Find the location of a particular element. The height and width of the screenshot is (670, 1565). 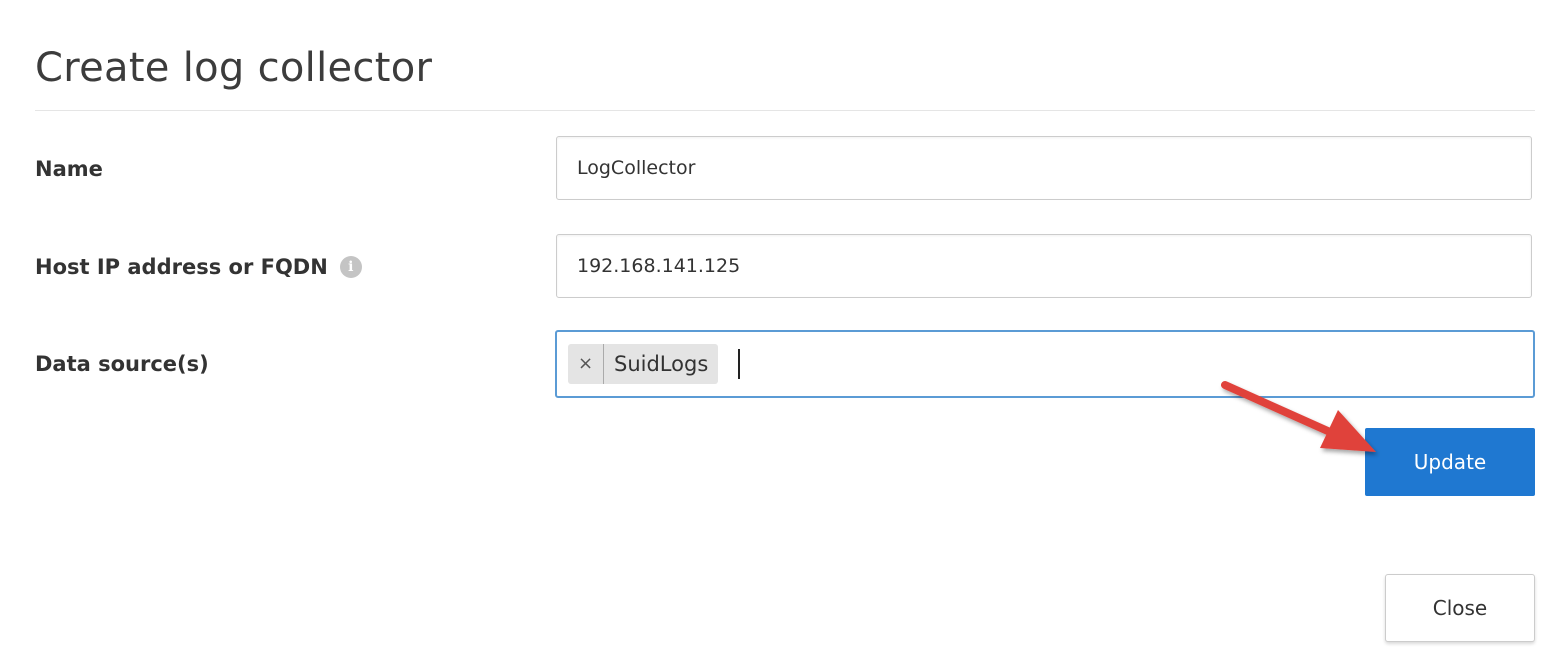

host-label: Host IP address or FQDN i is located at coordinates (198, 267).